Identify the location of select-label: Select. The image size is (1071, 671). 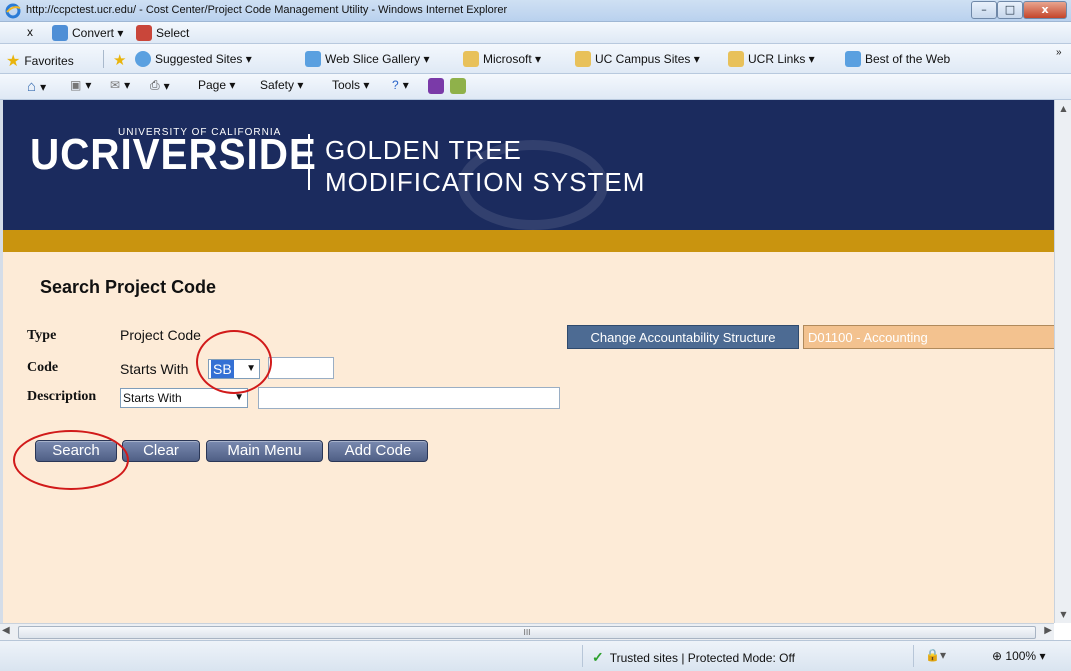
(173, 33).